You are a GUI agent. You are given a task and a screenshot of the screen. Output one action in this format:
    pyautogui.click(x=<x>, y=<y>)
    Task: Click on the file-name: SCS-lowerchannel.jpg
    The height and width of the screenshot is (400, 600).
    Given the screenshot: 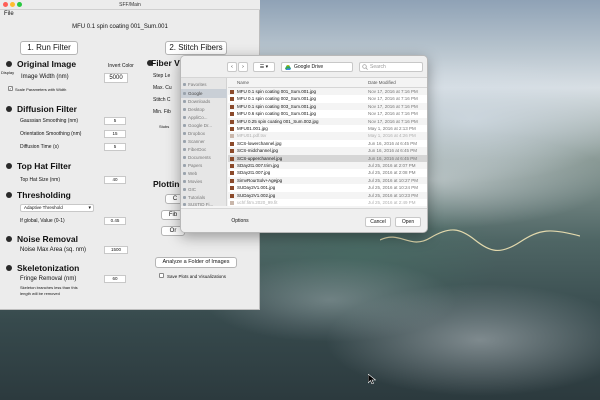 What is the action you would take?
    pyautogui.click(x=259, y=143)
    